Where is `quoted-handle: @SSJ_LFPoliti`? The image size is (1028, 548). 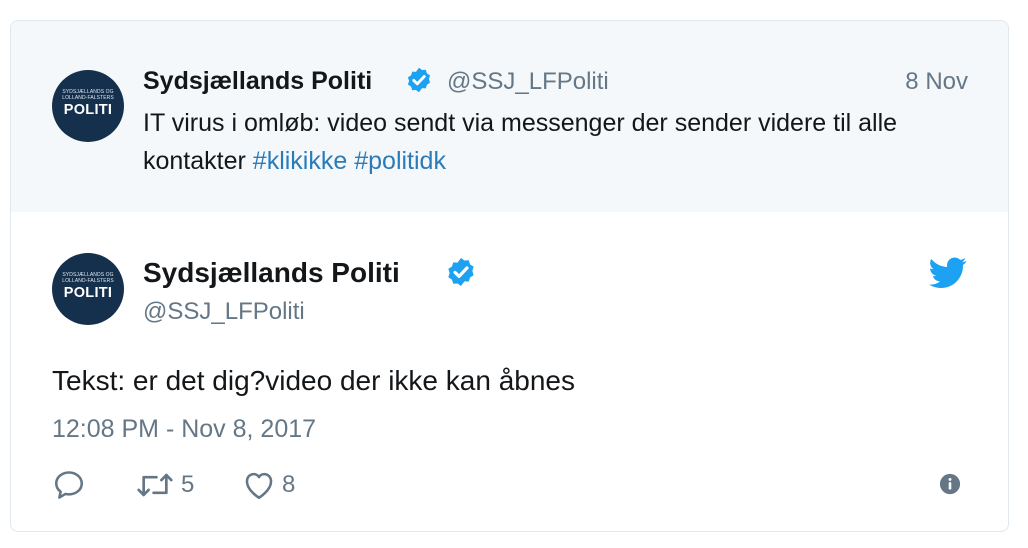
quoted-handle: @SSJ_LFPoliti is located at coordinates (528, 82).